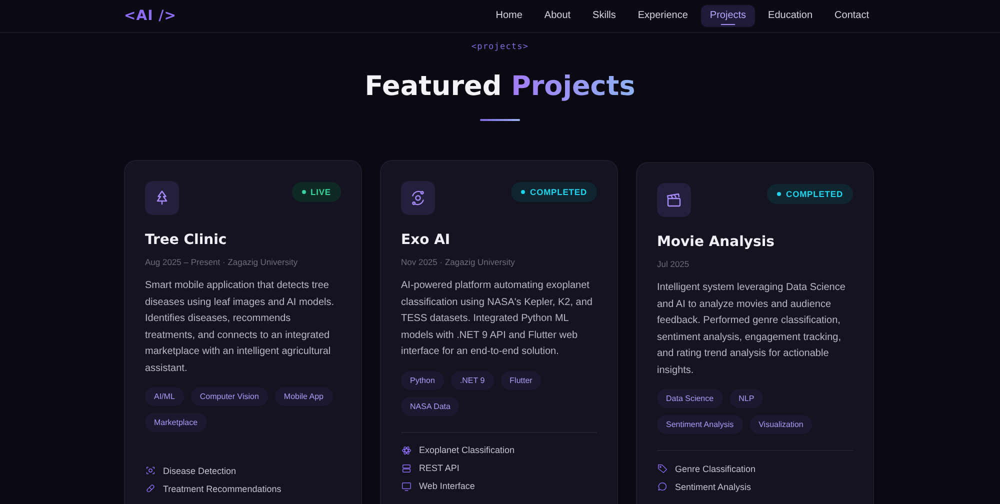 Image resolution: width=1000 pixels, height=504 pixels. I want to click on tech-tag: NLP, so click(747, 398).